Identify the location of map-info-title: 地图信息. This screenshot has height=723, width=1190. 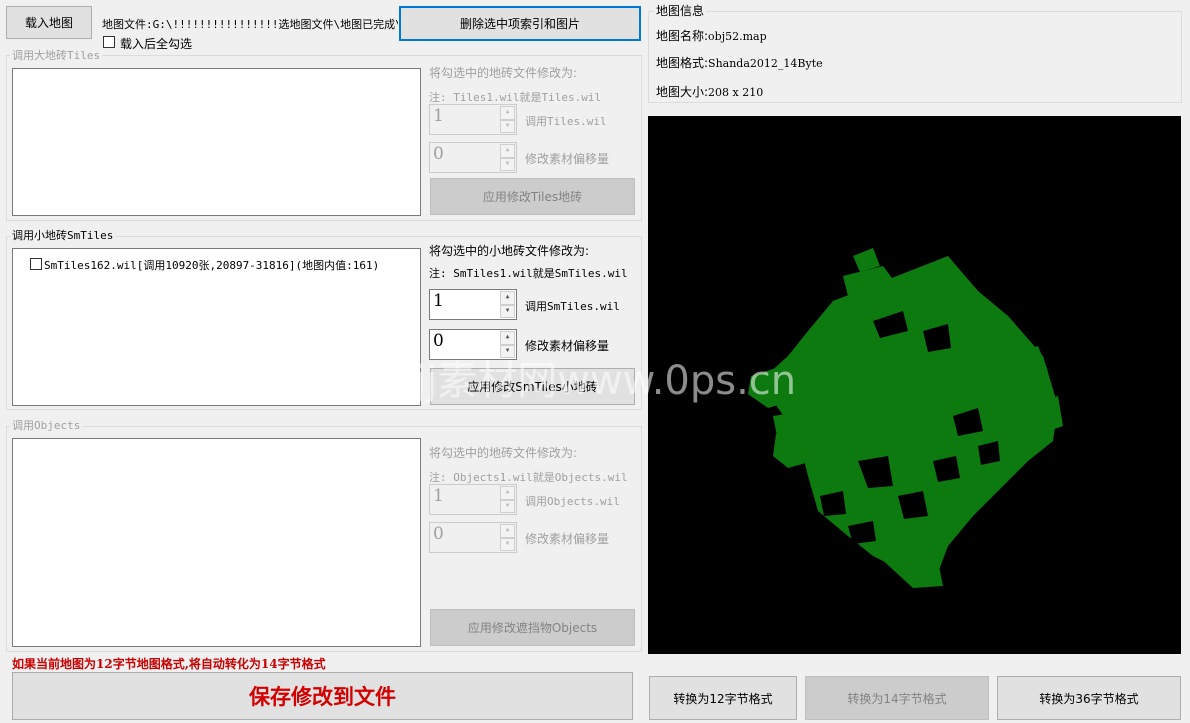
(680, 10).